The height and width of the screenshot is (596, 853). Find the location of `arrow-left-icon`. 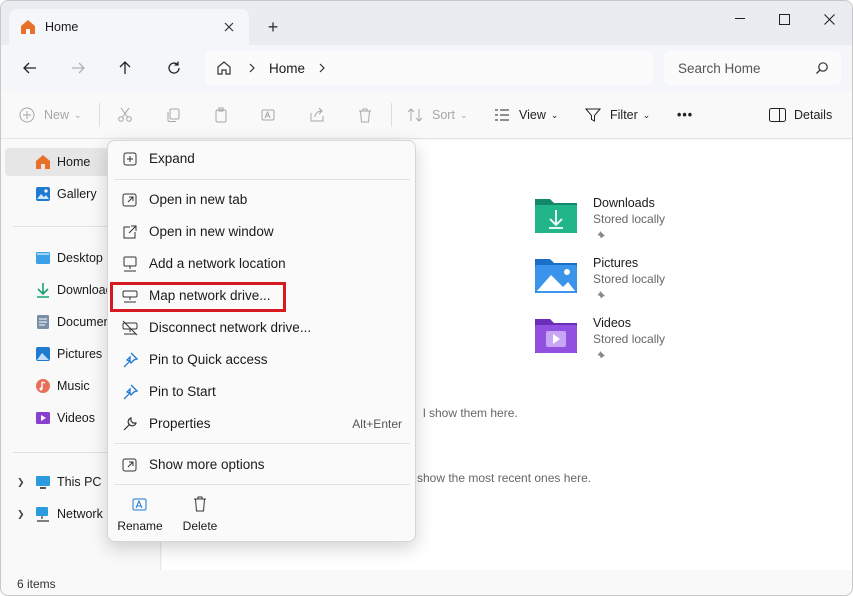

arrow-left-icon is located at coordinates (29, 68).